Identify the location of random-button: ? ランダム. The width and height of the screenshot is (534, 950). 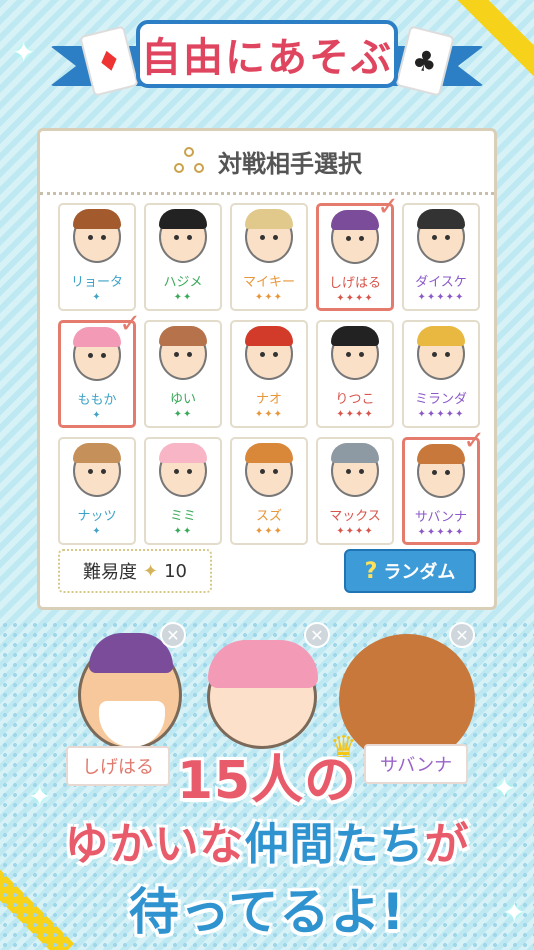
(410, 571).